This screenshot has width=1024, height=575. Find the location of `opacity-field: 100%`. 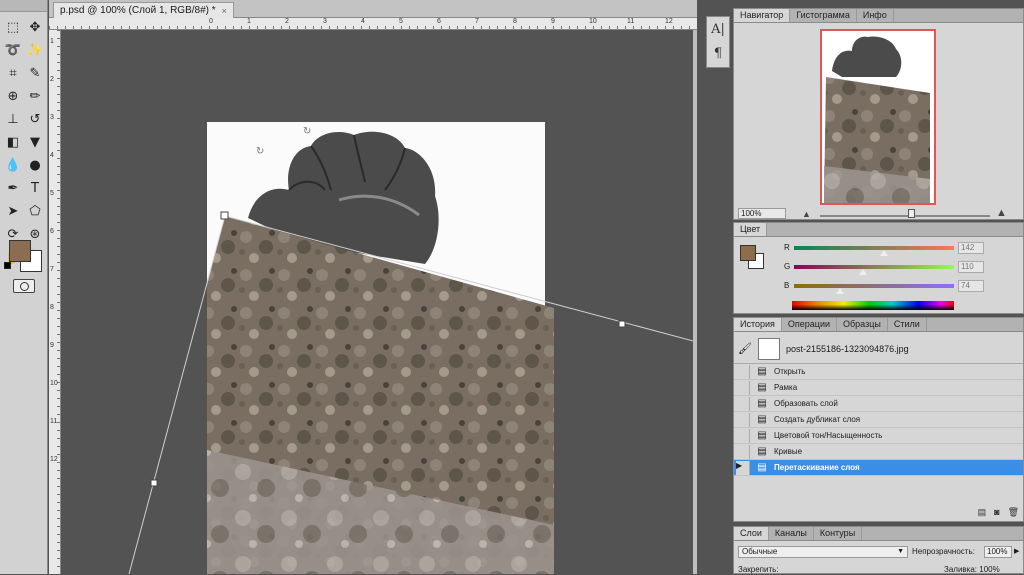

opacity-field: 100% is located at coordinates (998, 552).